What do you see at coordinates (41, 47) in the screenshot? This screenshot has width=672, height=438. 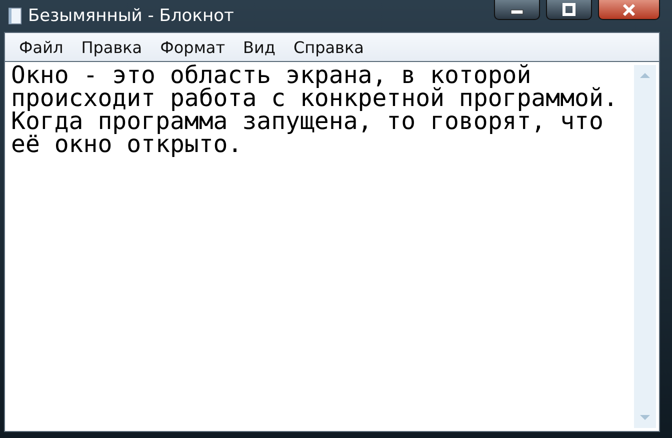 I see `menu-item: Файл` at bounding box center [41, 47].